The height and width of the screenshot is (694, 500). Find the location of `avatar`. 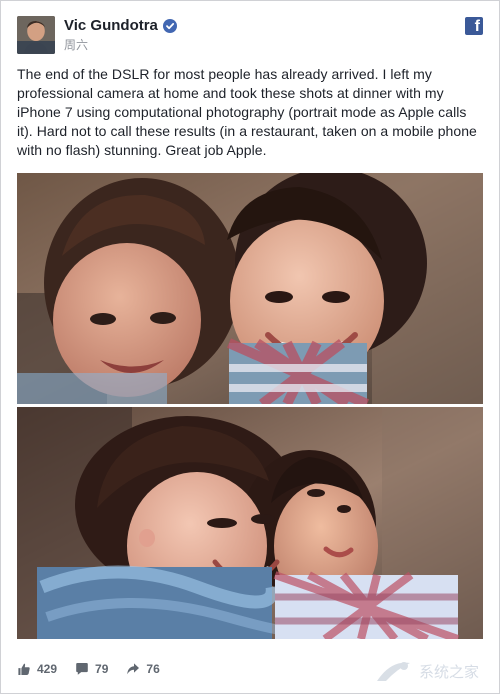

avatar is located at coordinates (36, 35).